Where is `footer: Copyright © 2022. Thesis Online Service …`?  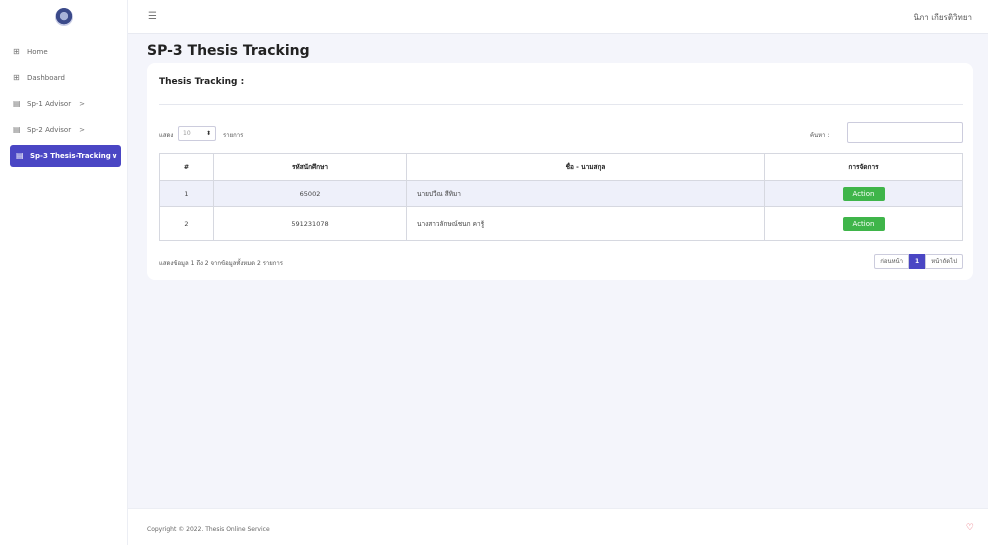 footer: Copyright © 2022. Thesis Online Service … is located at coordinates (558, 526).